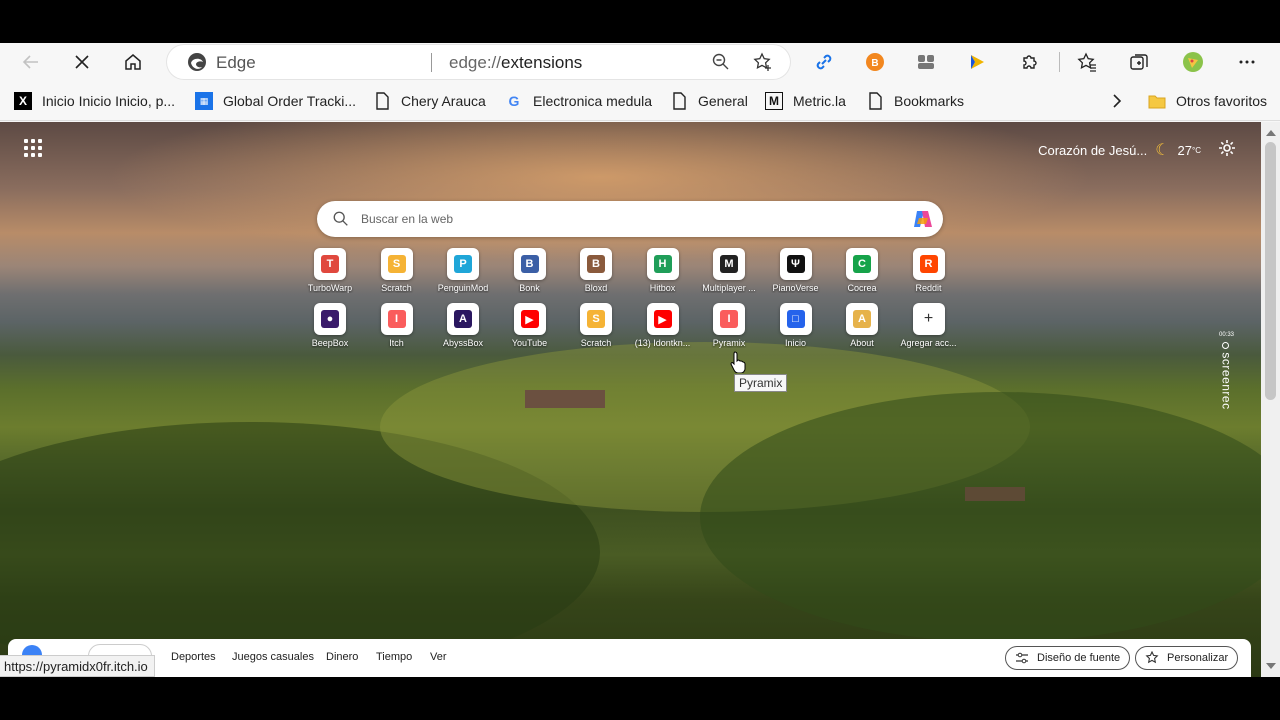  What do you see at coordinates (596, 288) in the screenshot?
I see `quick-link-label: Bloxd` at bounding box center [596, 288].